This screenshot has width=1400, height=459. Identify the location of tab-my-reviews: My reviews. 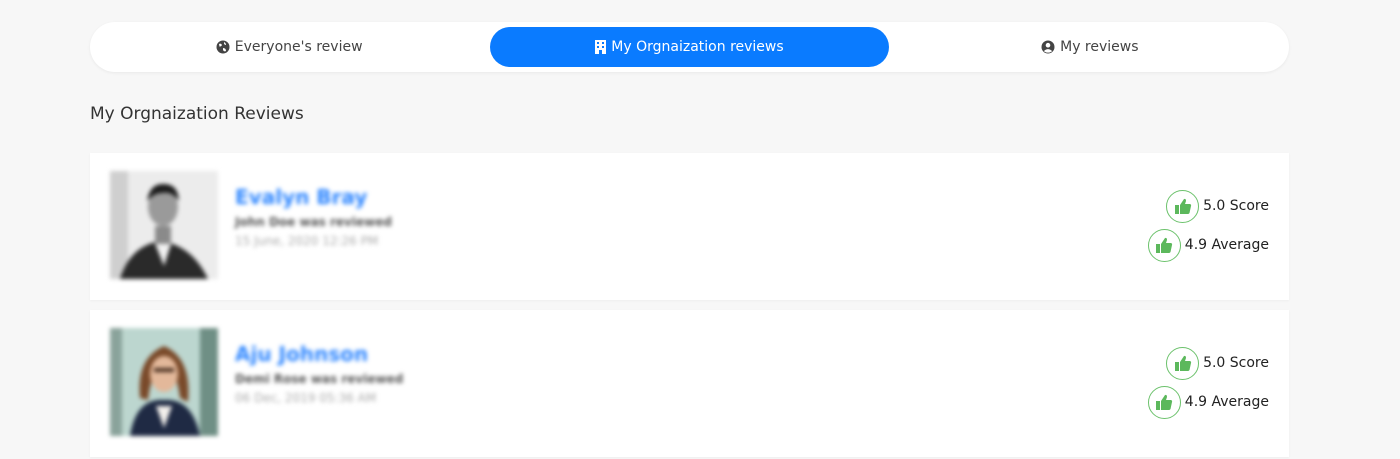
(1090, 47).